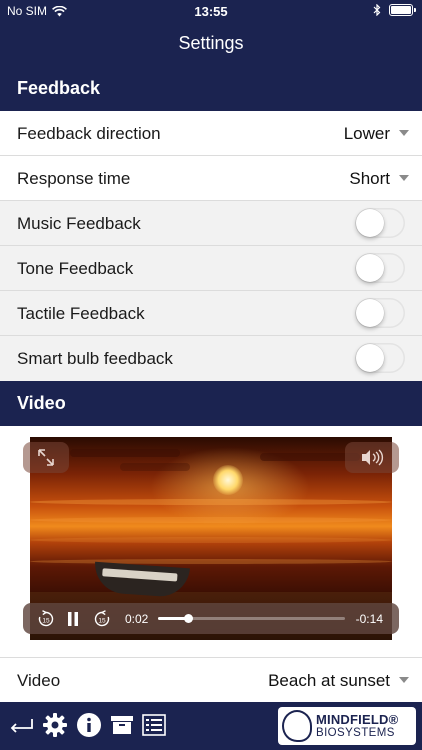 The height and width of the screenshot is (750, 422). What do you see at coordinates (211, 679) in the screenshot?
I see `video-select-row: Video Beach at sunset` at bounding box center [211, 679].